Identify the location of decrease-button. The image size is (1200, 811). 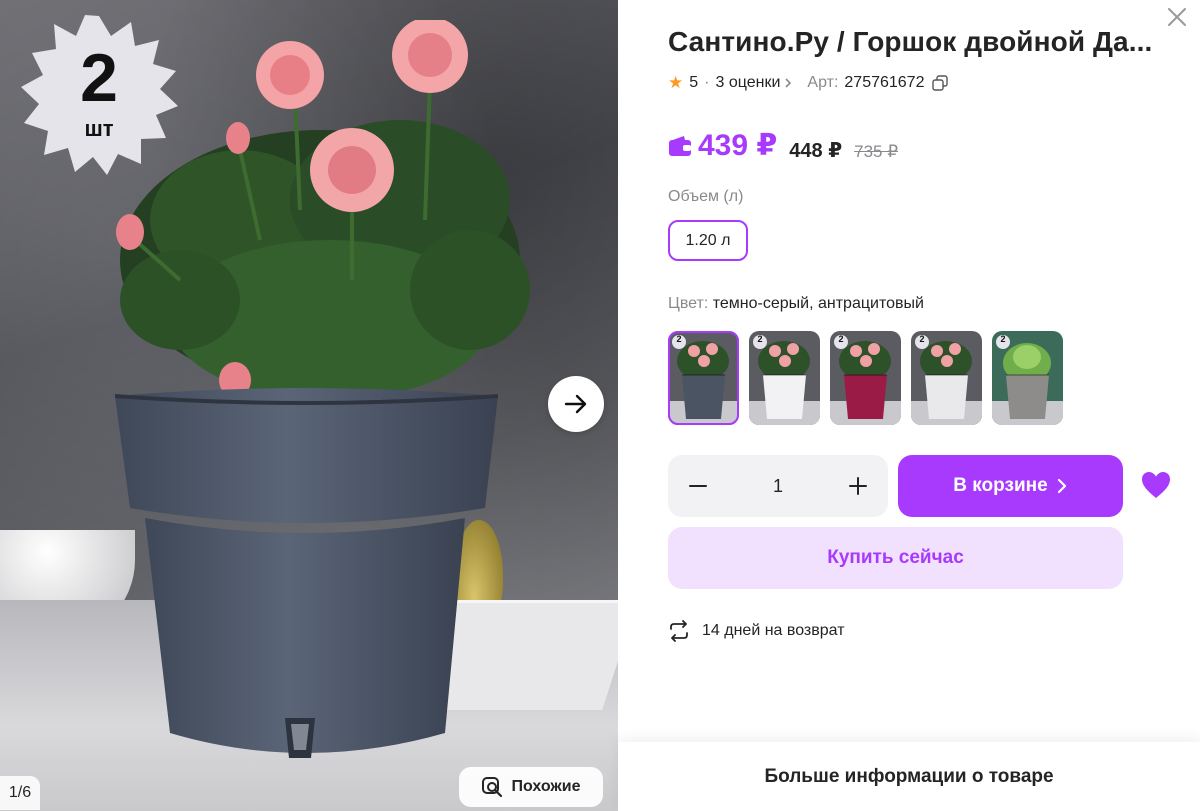
(698, 486).